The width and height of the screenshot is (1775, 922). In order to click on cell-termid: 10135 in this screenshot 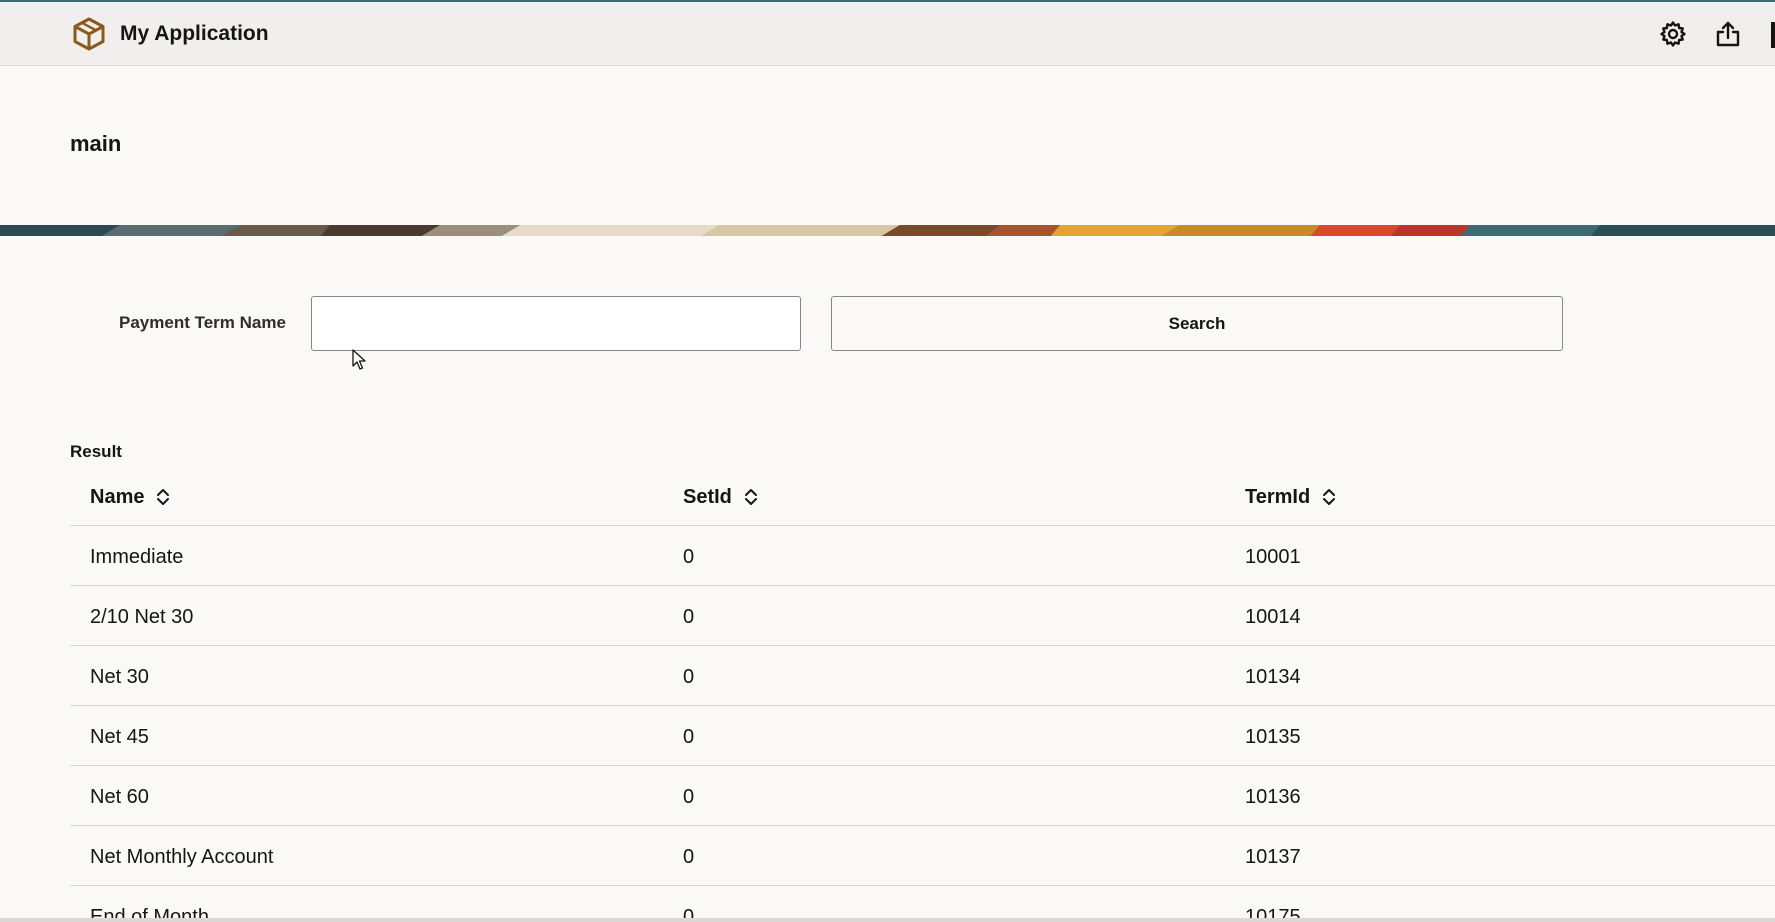, I will do `click(1273, 737)`.